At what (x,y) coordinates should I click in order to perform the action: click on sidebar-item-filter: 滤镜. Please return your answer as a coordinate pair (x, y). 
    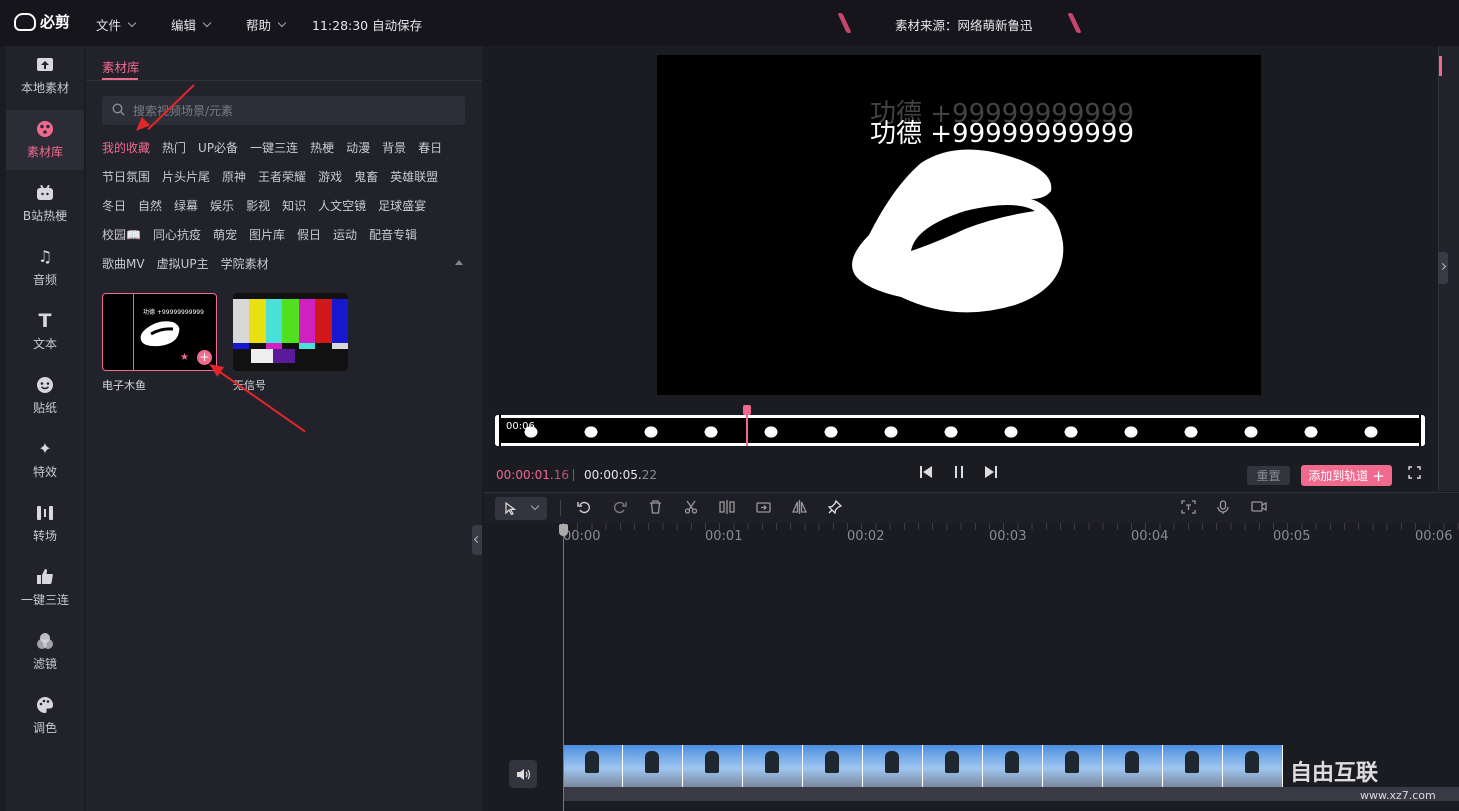
    Looking at the image, I should click on (45, 652).